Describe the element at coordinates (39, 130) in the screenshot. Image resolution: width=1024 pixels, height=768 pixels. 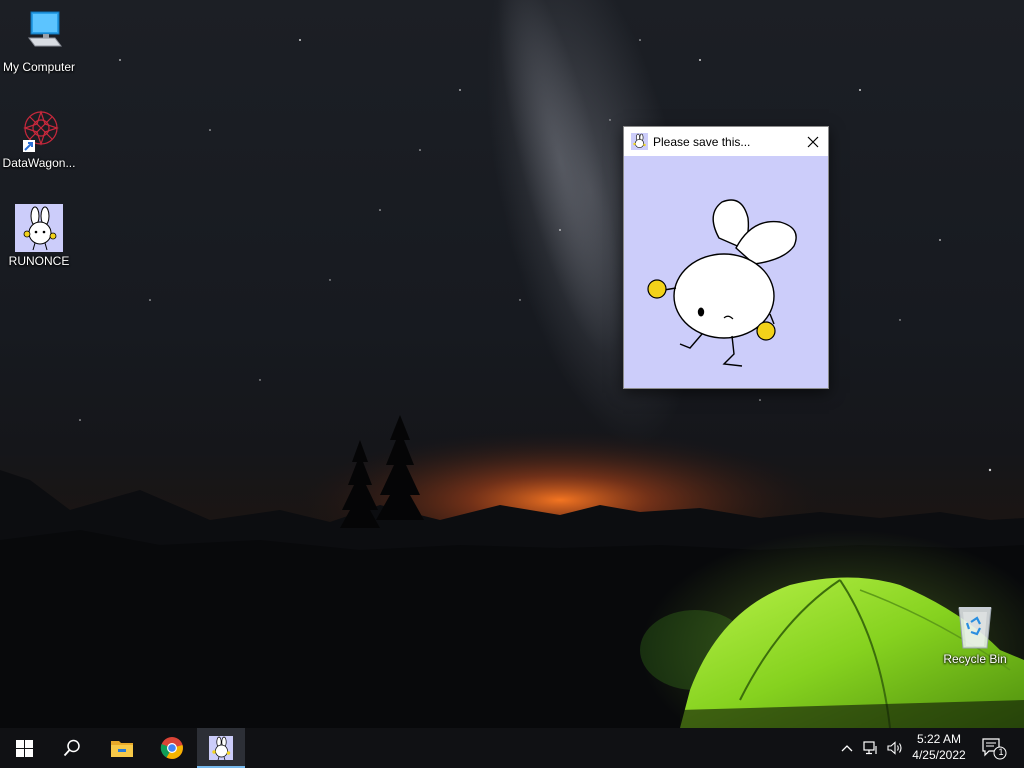
I see `datawagon-icon` at that location.